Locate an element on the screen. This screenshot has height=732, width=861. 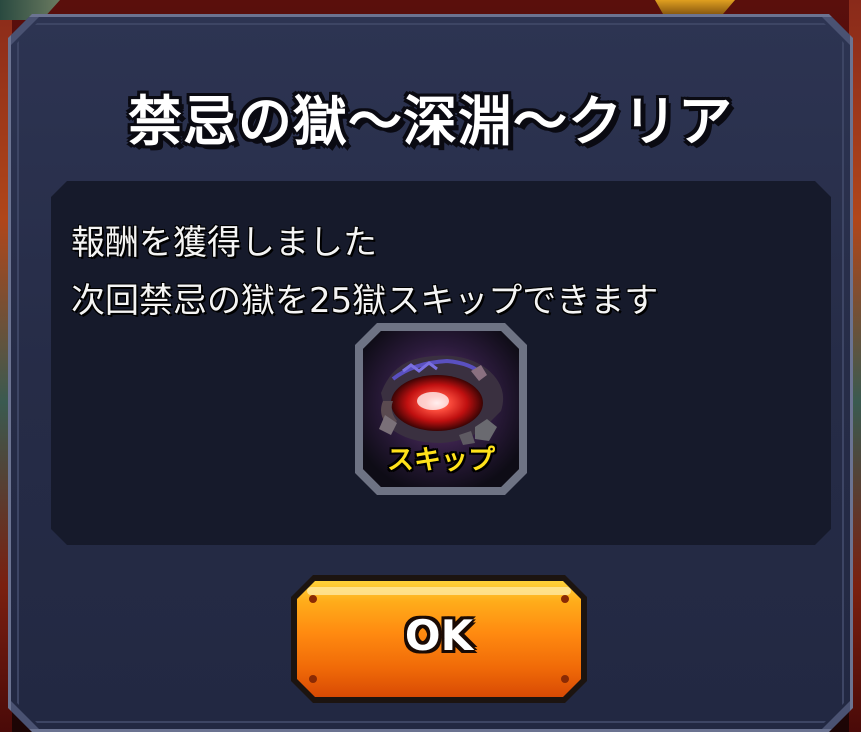
ok-button-face: OK is located at coordinates (439, 639).